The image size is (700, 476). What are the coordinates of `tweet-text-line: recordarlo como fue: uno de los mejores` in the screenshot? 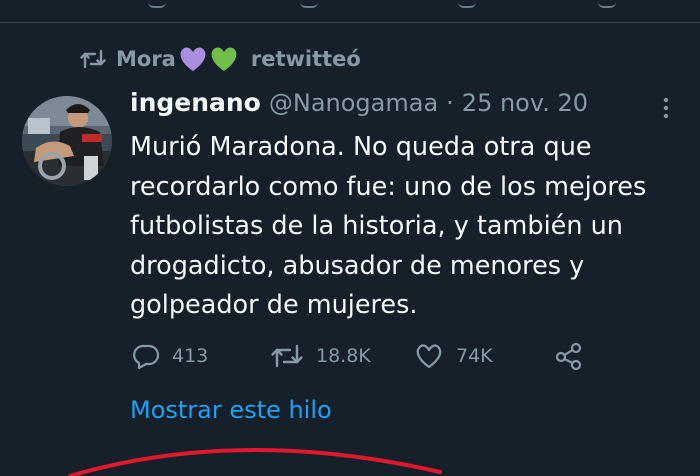 It's located at (388, 186).